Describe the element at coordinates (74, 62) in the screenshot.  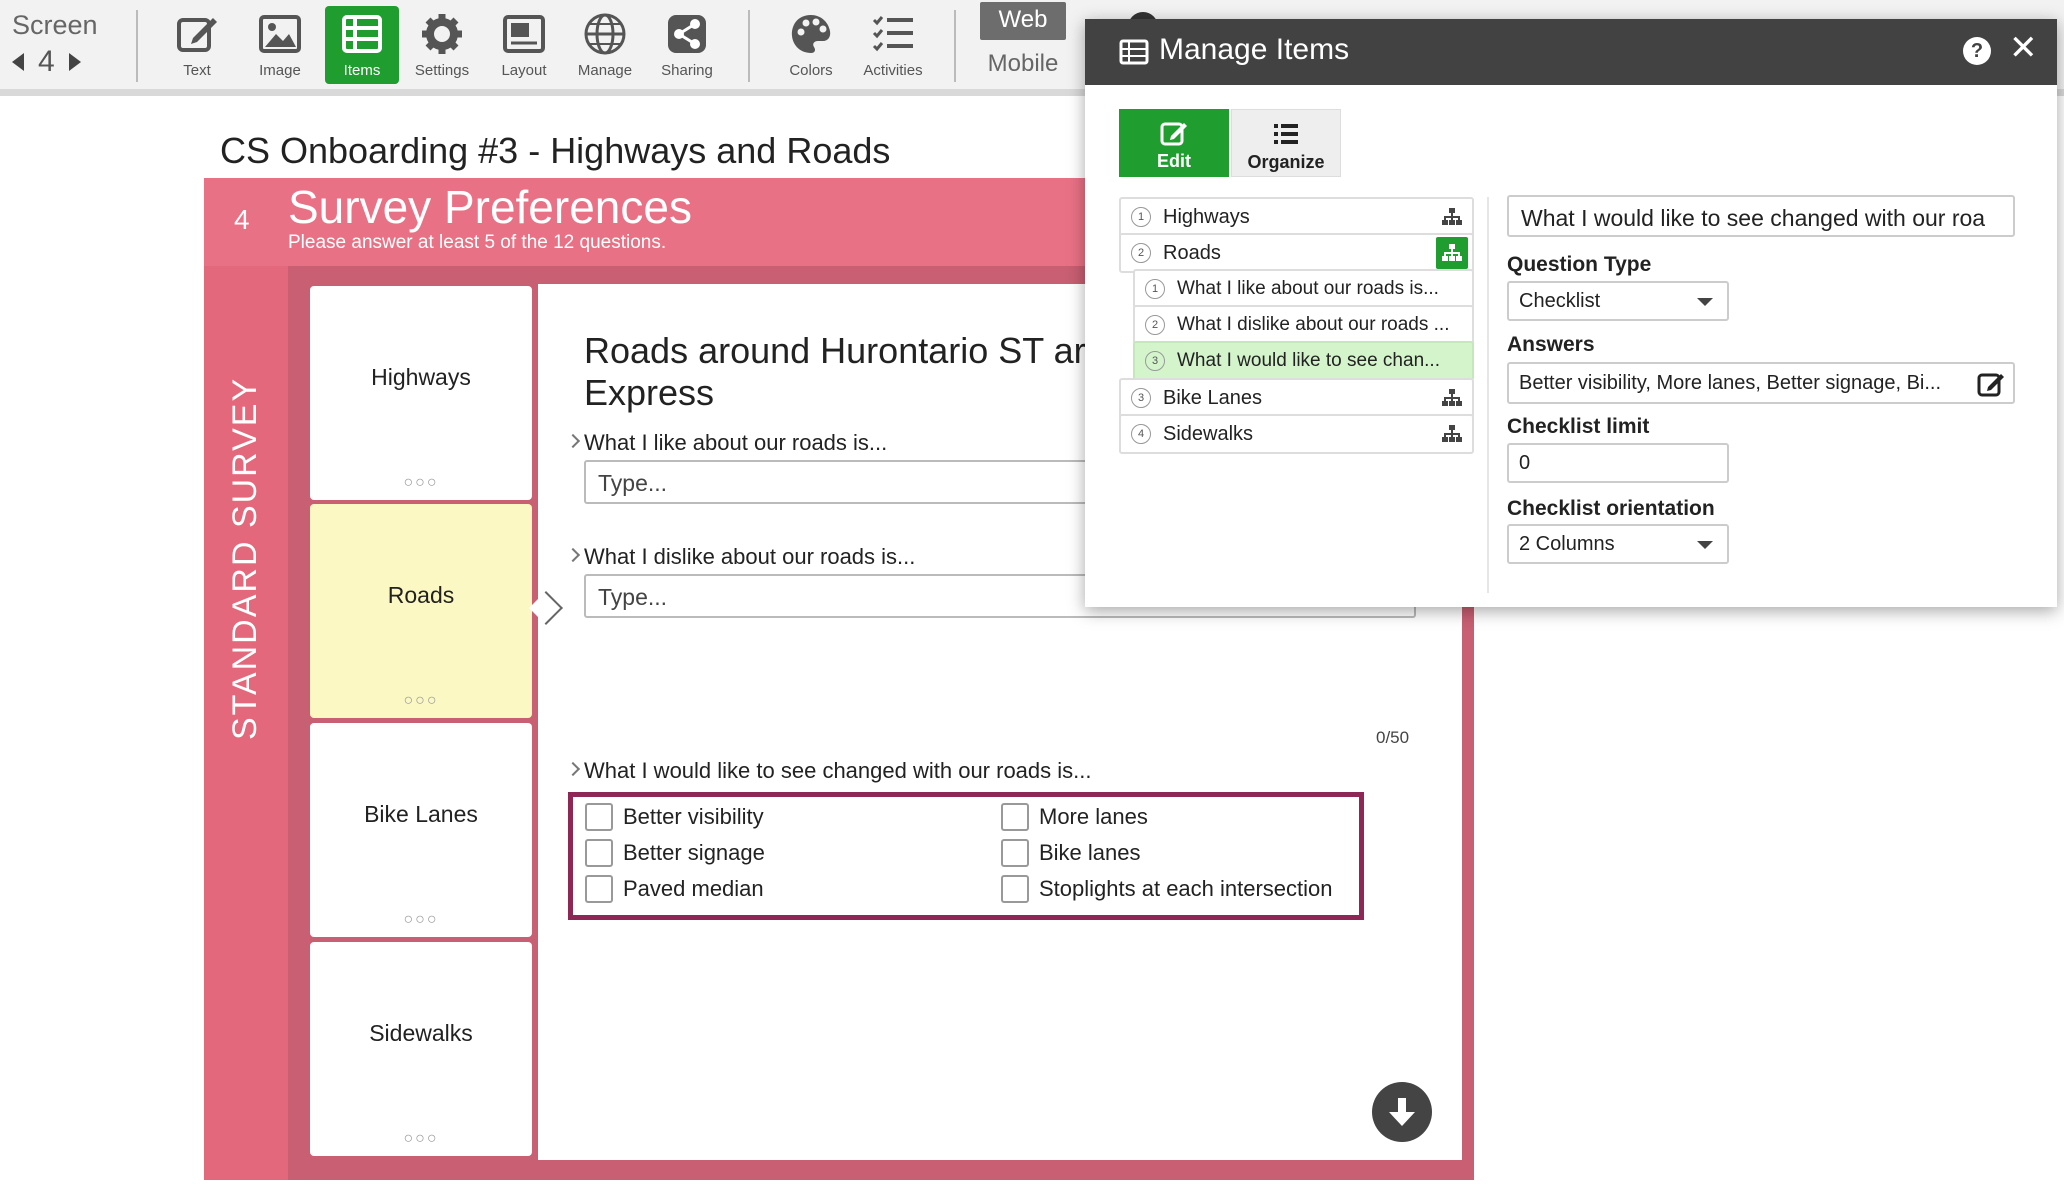
I see `next-screen-icon` at that location.